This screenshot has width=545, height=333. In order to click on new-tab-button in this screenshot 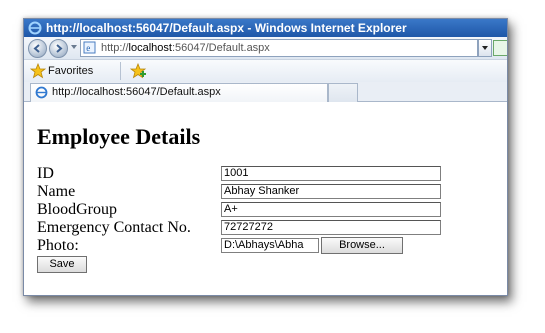, I will do `click(343, 92)`.